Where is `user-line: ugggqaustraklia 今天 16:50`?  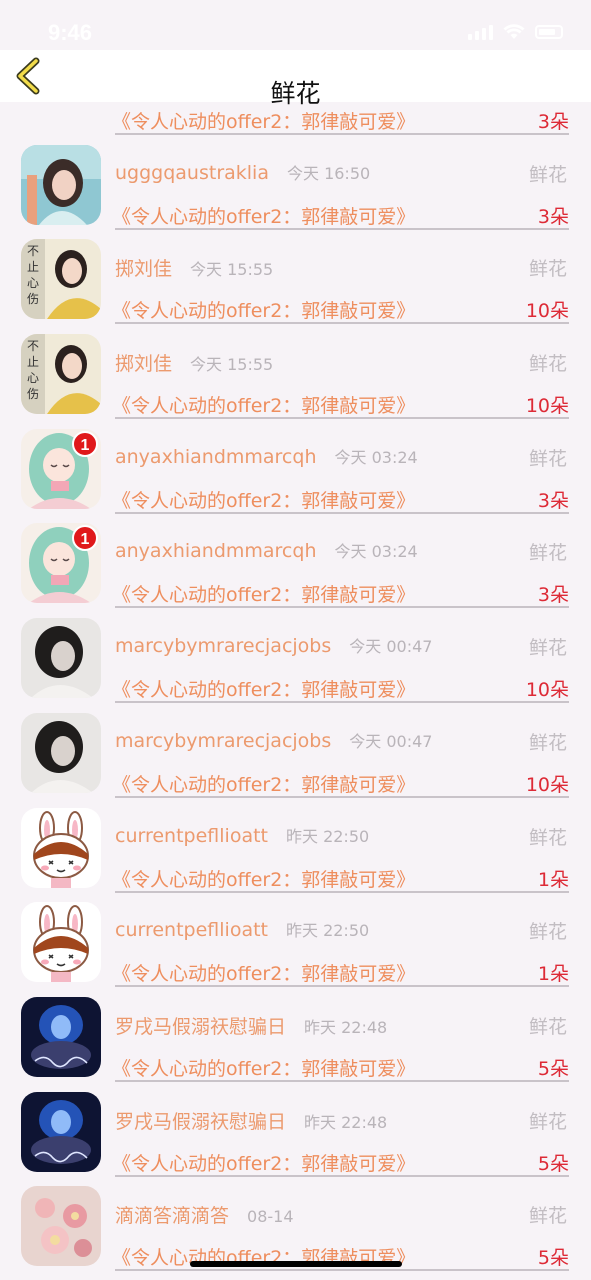 user-line: ugggqaustraklia 今天 16:50 is located at coordinates (242, 172).